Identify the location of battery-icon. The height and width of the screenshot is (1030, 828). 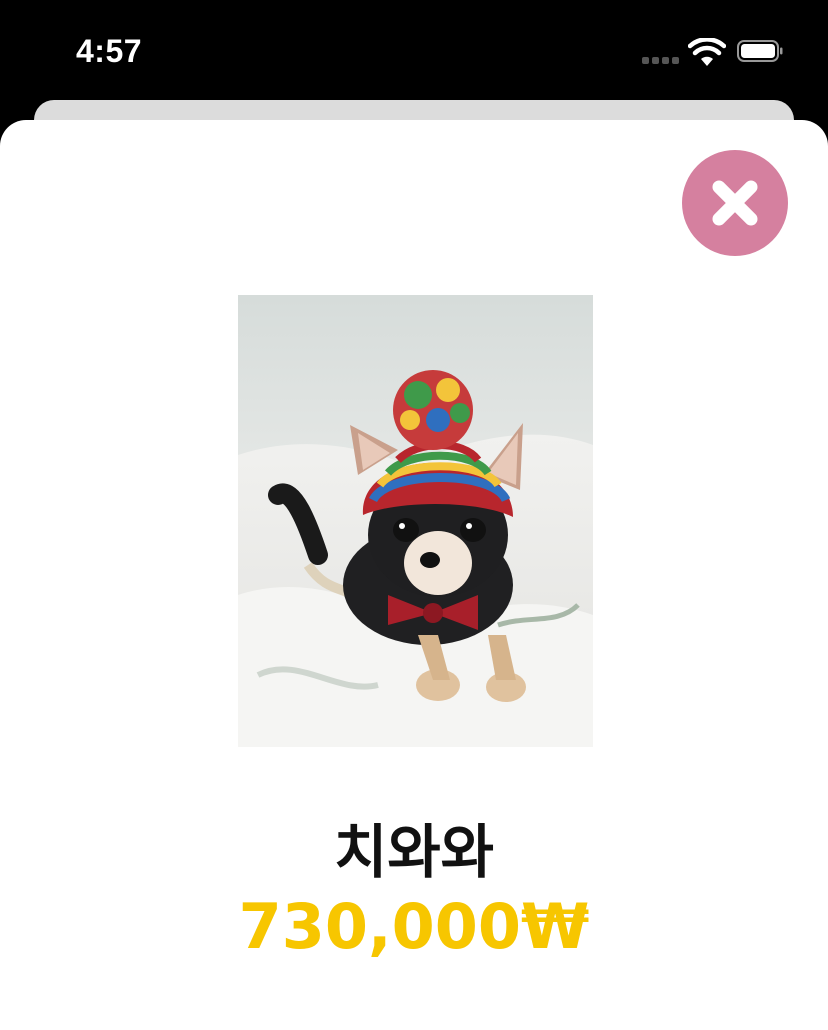
(760, 51).